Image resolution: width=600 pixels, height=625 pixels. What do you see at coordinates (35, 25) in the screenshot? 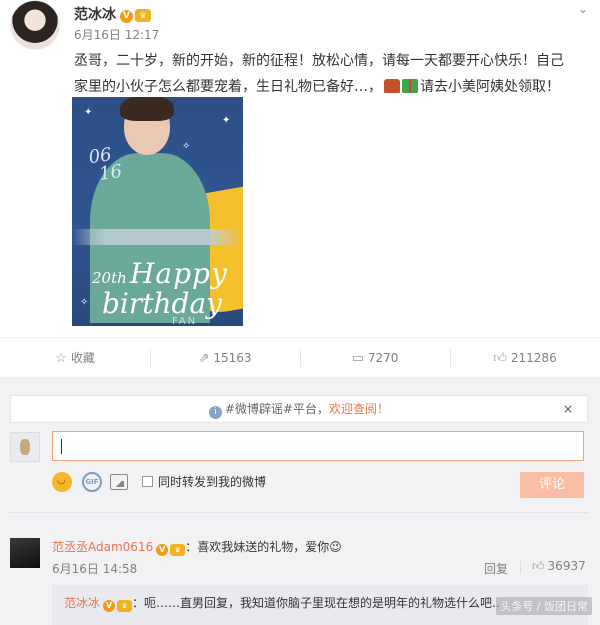
I see `author-avatar` at bounding box center [35, 25].